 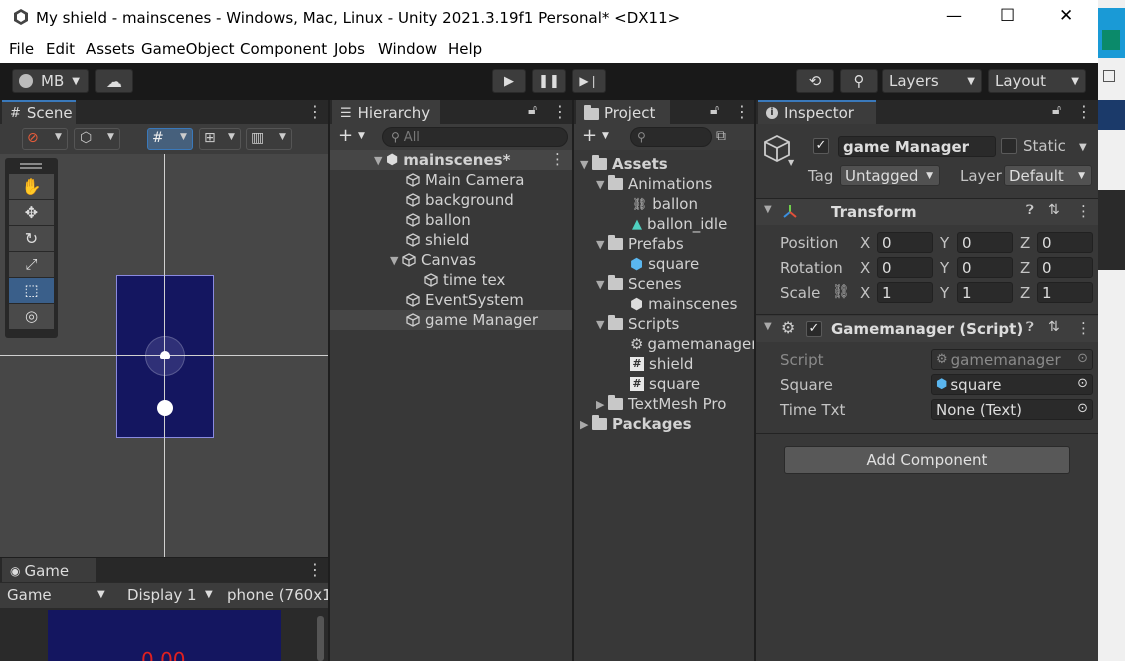 What do you see at coordinates (905, 242) in the screenshot?
I see `position-x-field: 0` at bounding box center [905, 242].